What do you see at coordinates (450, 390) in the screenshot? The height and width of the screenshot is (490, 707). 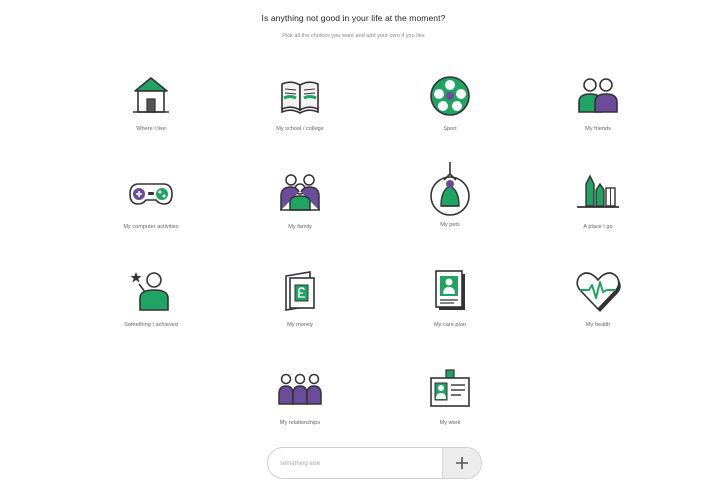 I see `id-badge-icon` at bounding box center [450, 390].